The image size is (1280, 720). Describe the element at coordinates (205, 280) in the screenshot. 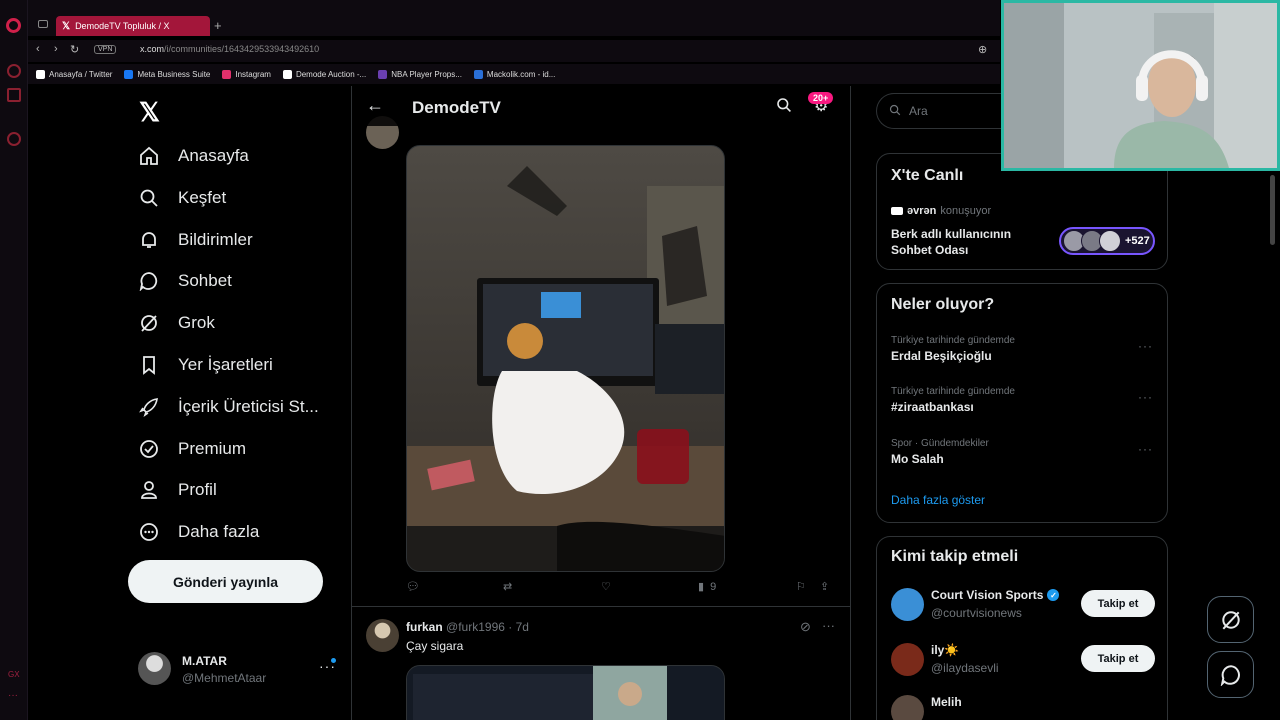

I see `sidebar-item-label: Sohbet` at that location.